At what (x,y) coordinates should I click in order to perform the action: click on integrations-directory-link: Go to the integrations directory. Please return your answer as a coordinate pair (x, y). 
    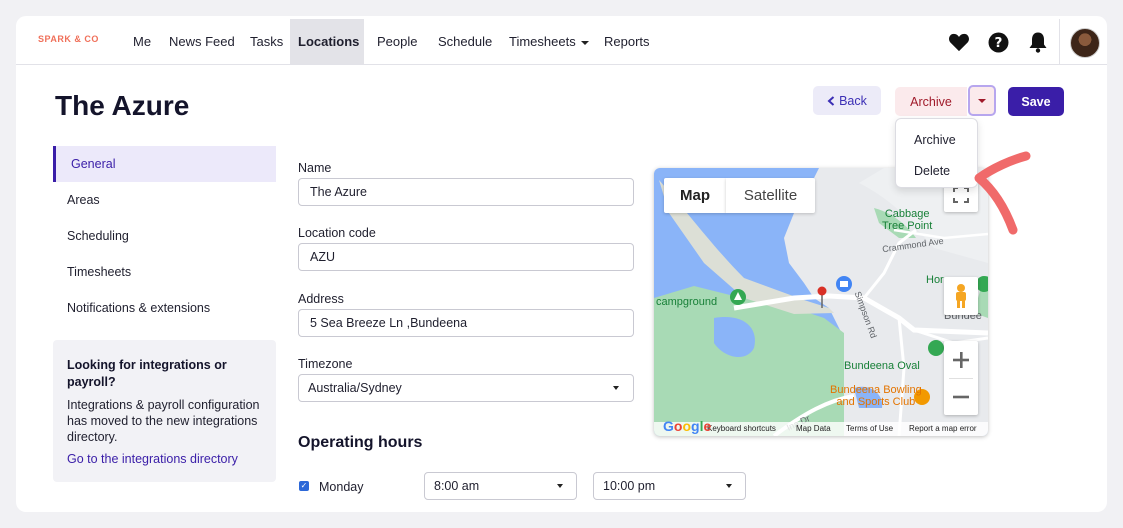
    Looking at the image, I should click on (164, 459).